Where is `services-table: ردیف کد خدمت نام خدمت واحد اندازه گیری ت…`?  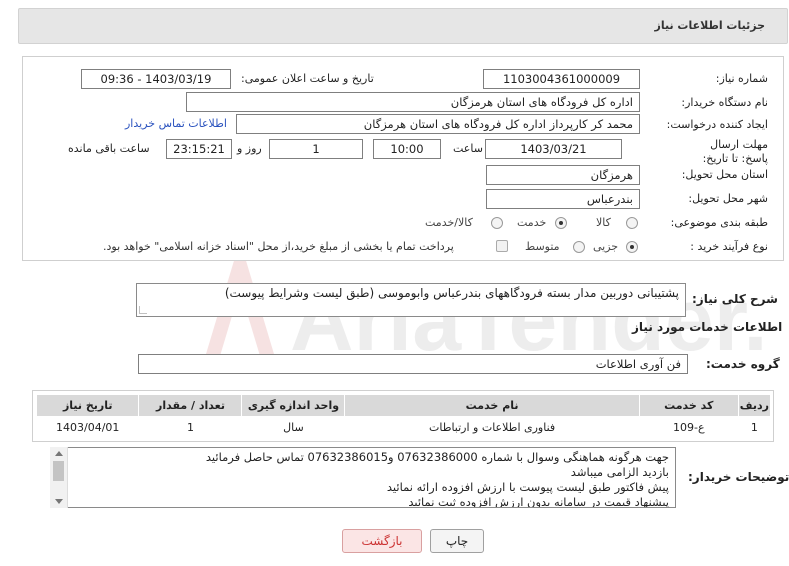
services-table: ردیف کد خدمت نام خدمت واحد اندازه گیری ت… is located at coordinates (403, 416).